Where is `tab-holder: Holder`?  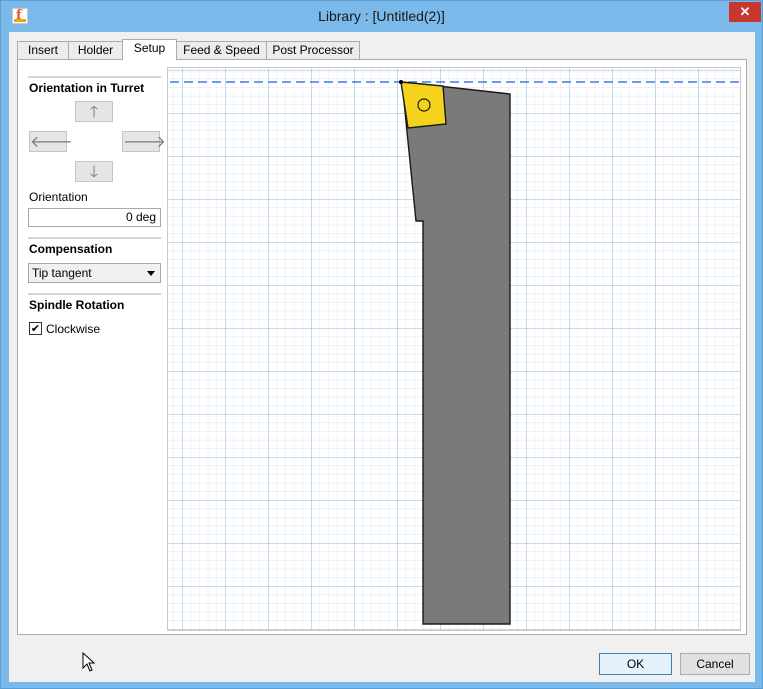 tab-holder: Holder is located at coordinates (95, 50).